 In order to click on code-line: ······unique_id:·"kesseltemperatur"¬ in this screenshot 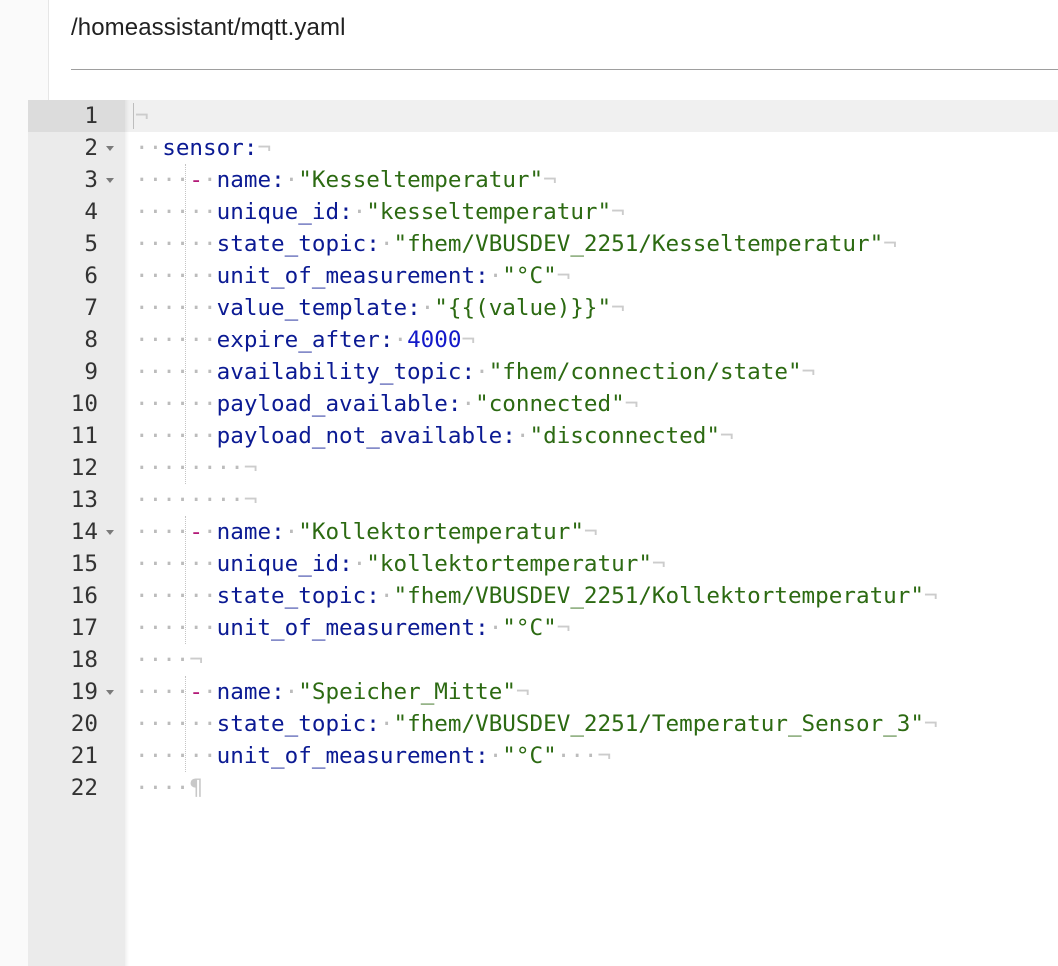, I will do `click(380, 212)`.